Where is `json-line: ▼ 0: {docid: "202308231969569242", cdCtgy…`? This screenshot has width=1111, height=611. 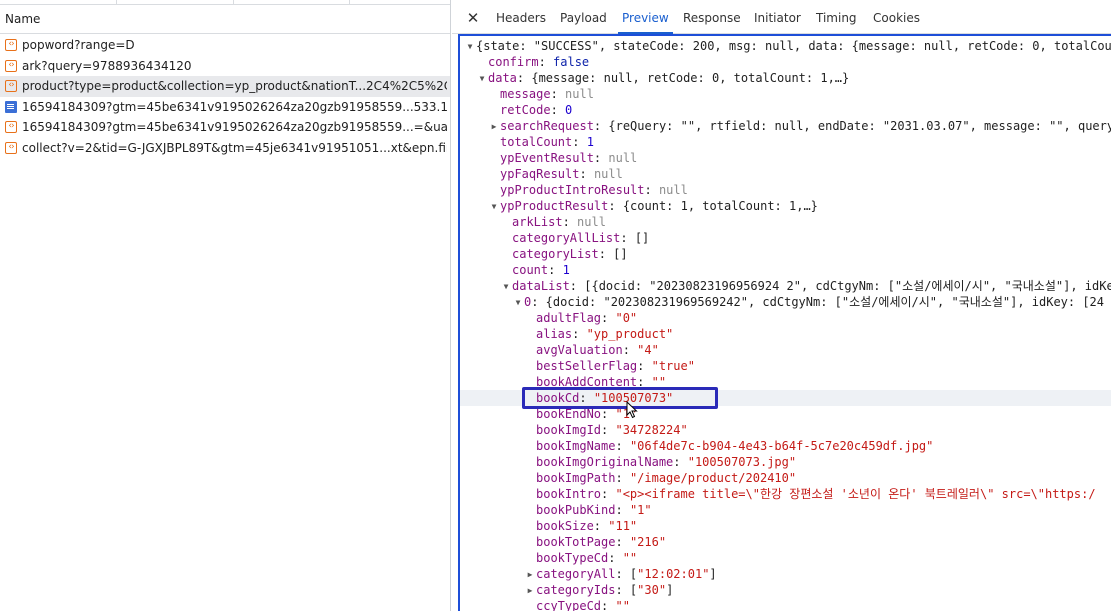 json-line: ▼ 0: {docid: "202308231969569242", cdCtgy… is located at coordinates (785, 302).